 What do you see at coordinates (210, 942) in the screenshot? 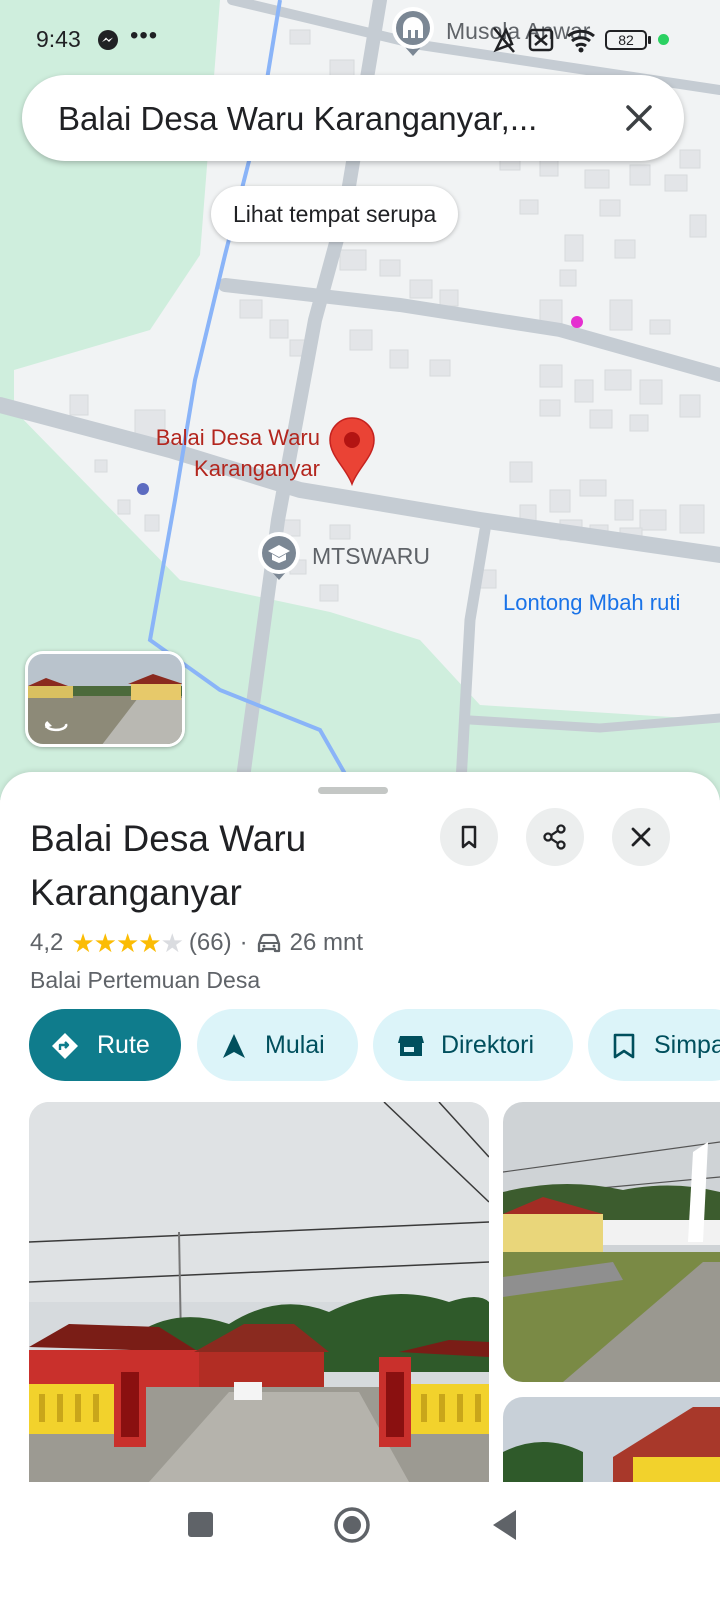
I see `review-count: (66)` at bounding box center [210, 942].